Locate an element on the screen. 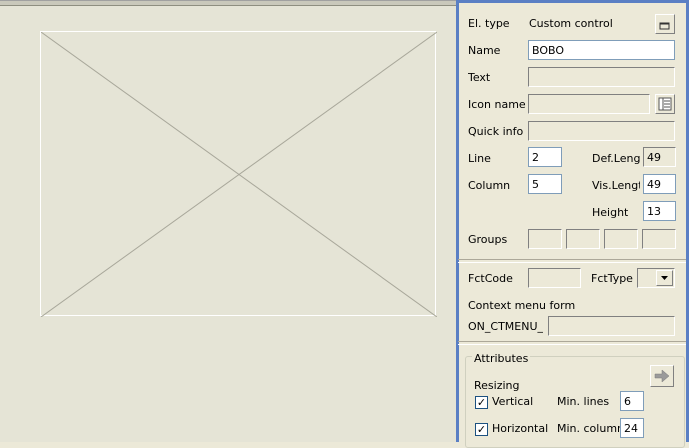 The width and height of the screenshot is (689, 448). panel-top-strip is located at coordinates (638, 5).